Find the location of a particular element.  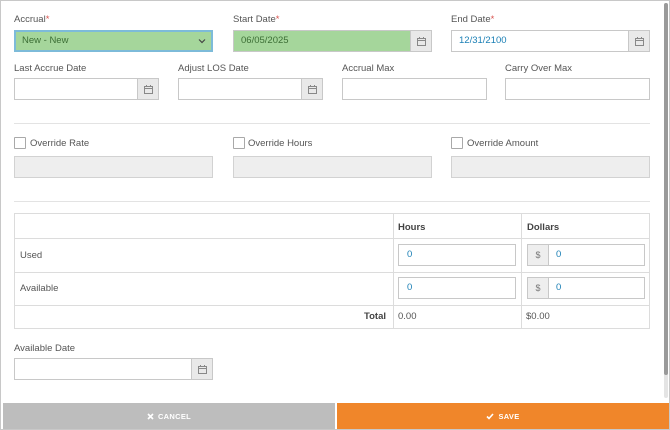

override-amount-label: Override Amount is located at coordinates (503, 143).